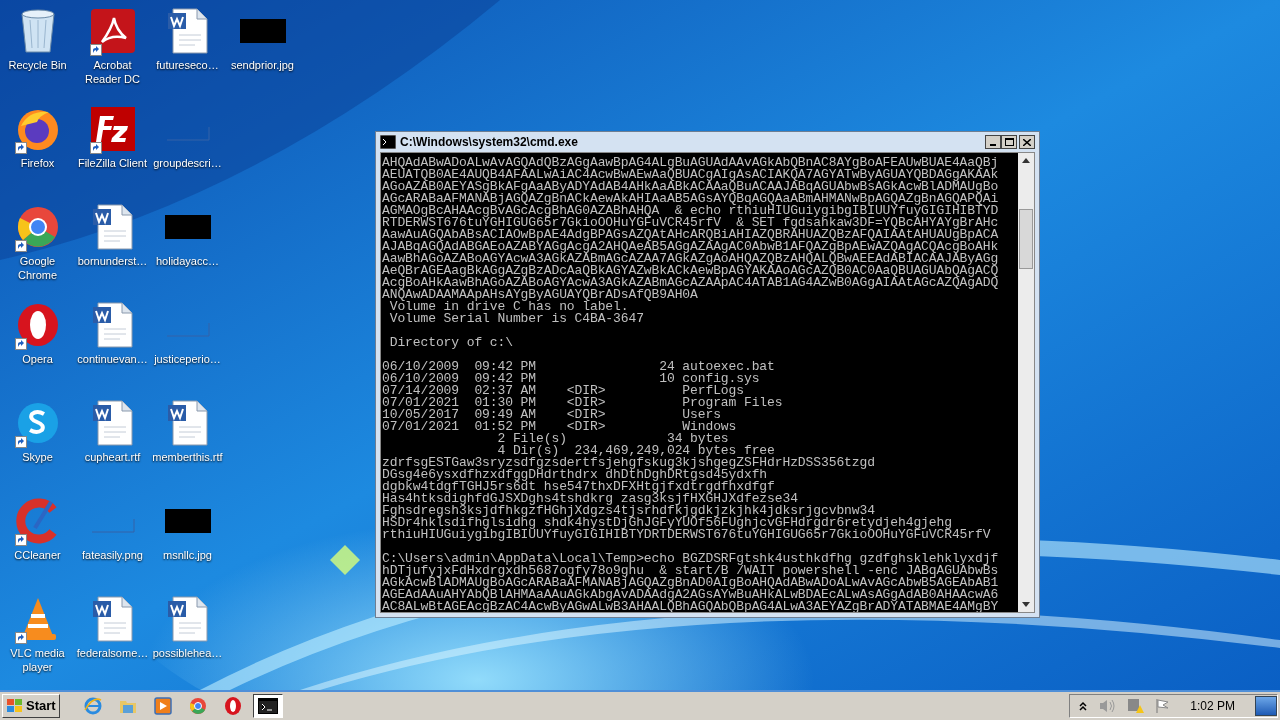  I want to click on close-icon, so click(1027, 142).